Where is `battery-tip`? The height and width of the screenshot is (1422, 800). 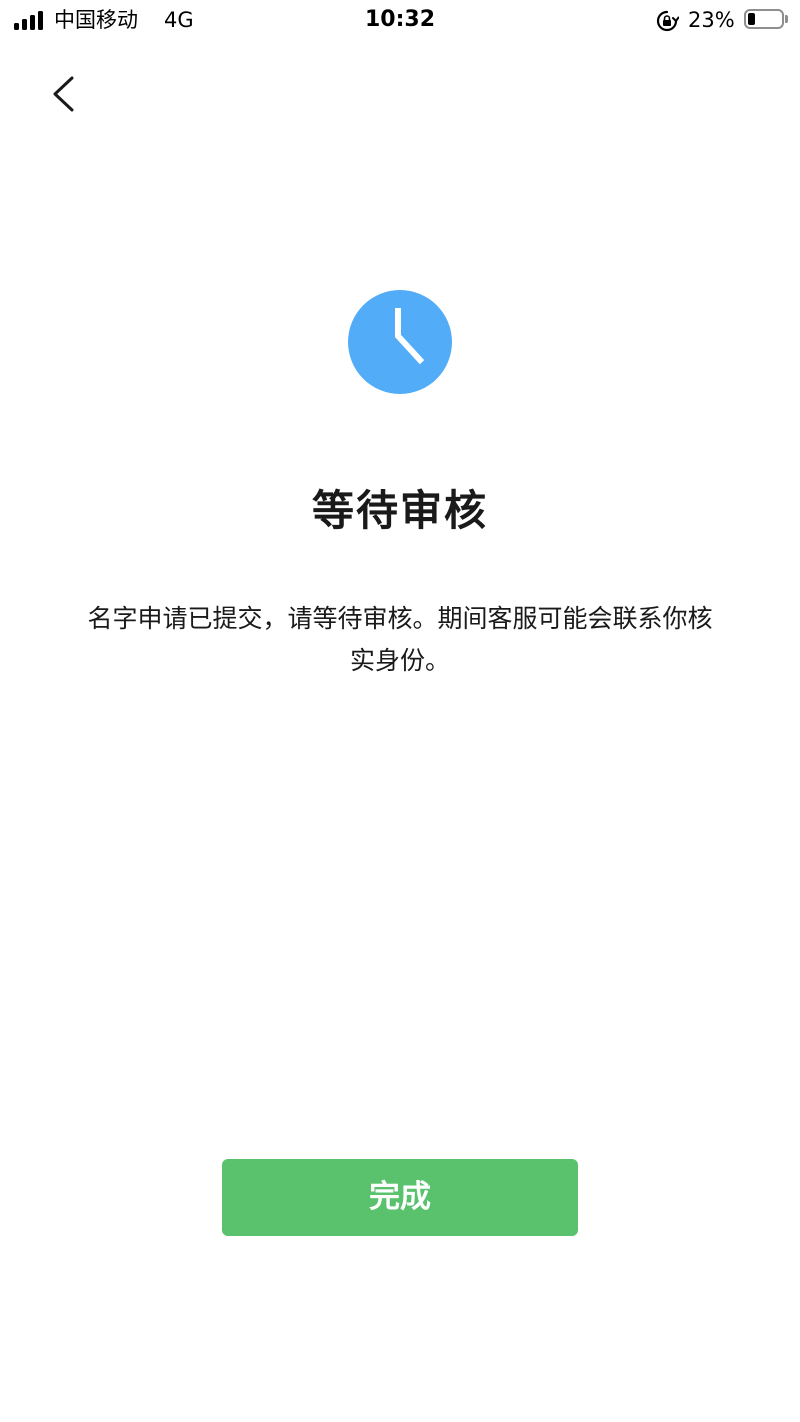
battery-tip is located at coordinates (786, 19).